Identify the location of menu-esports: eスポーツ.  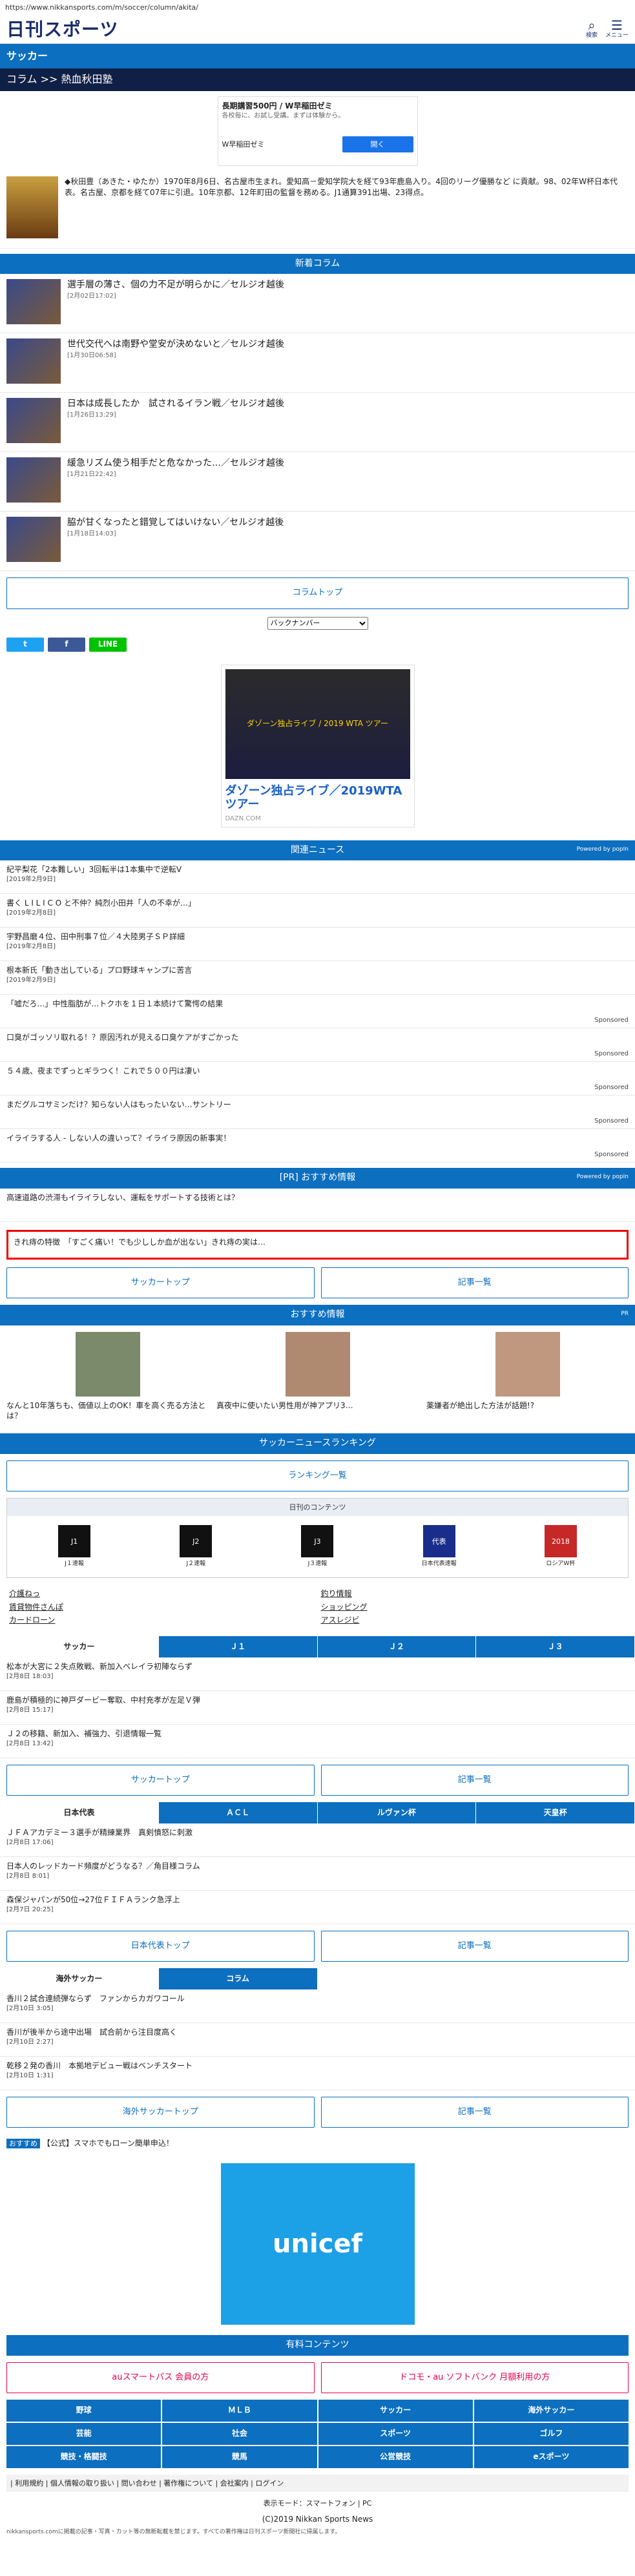
(551, 2457).